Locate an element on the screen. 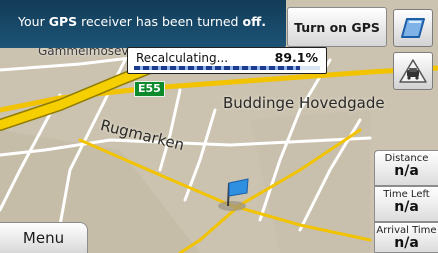  street-label-buddinge: Buddinge Hovedgade is located at coordinates (304, 103).